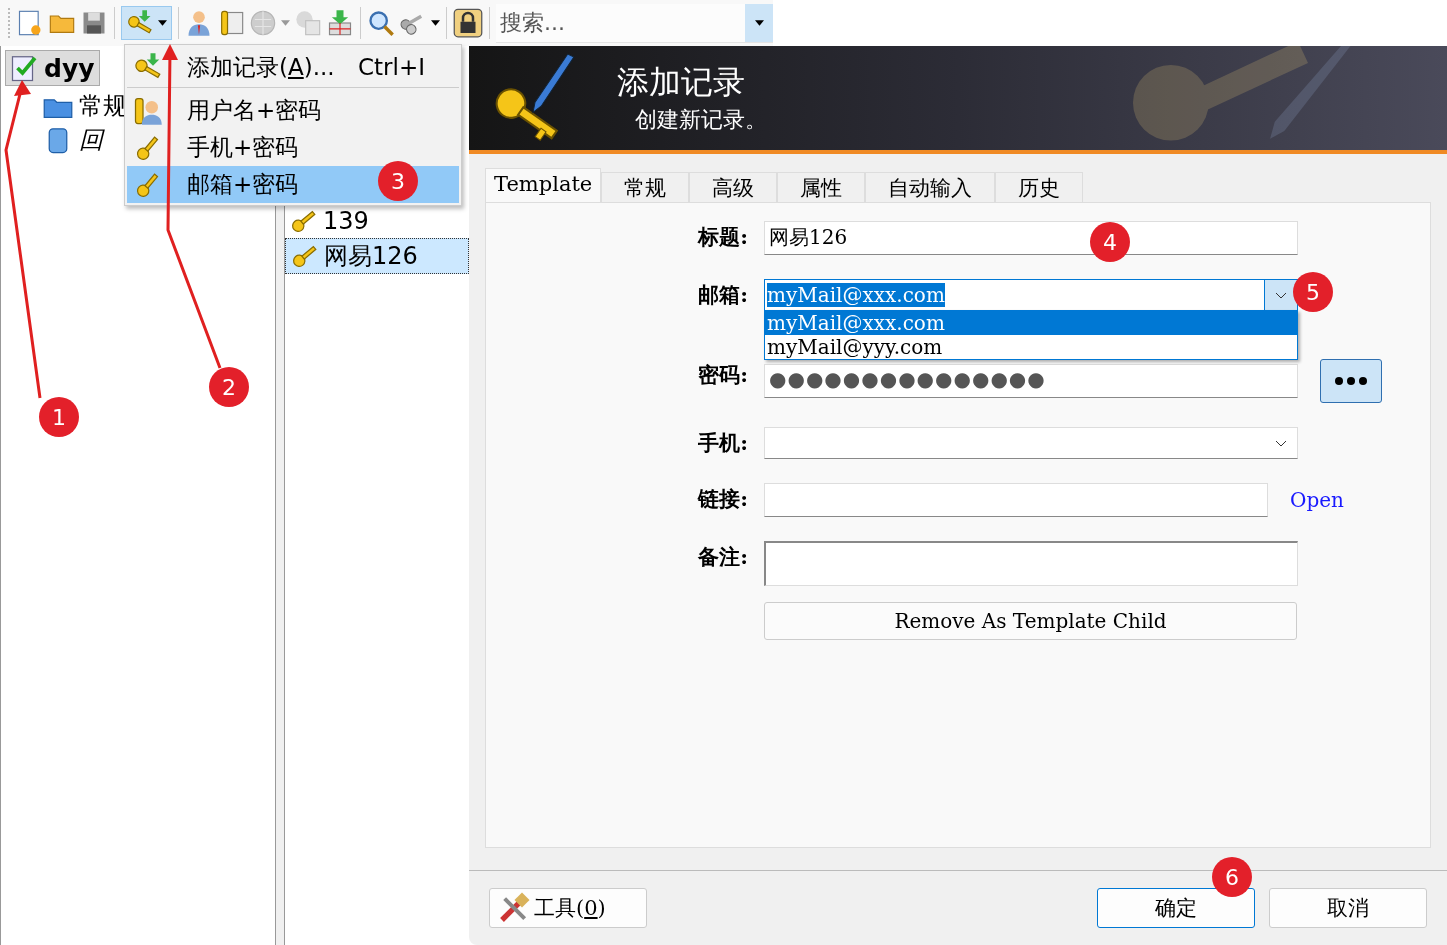 The image size is (1447, 945). Describe the element at coordinates (701, 120) in the screenshot. I see `dialog-subtitle: 创建新记录。` at that location.